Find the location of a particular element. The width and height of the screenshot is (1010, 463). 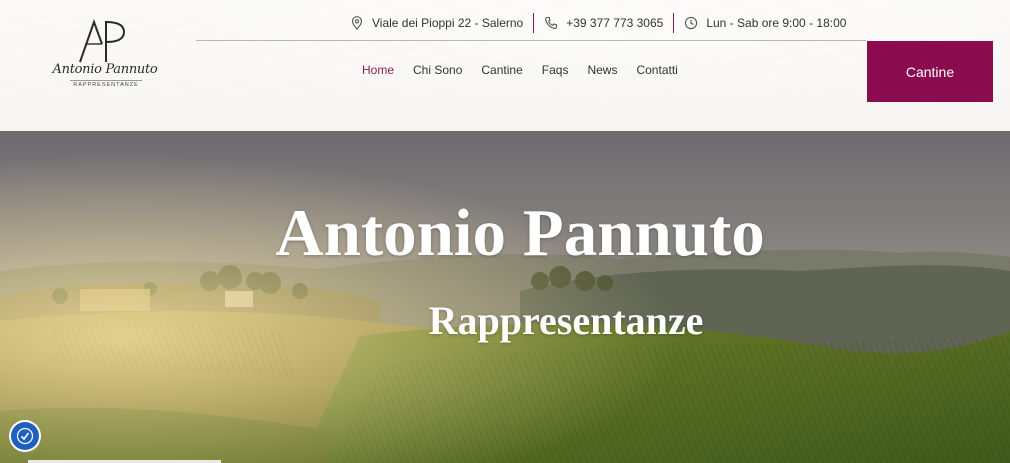

main-nav: Home Chi Sono Cantine Faqs News Contatti is located at coordinates (529, 70).